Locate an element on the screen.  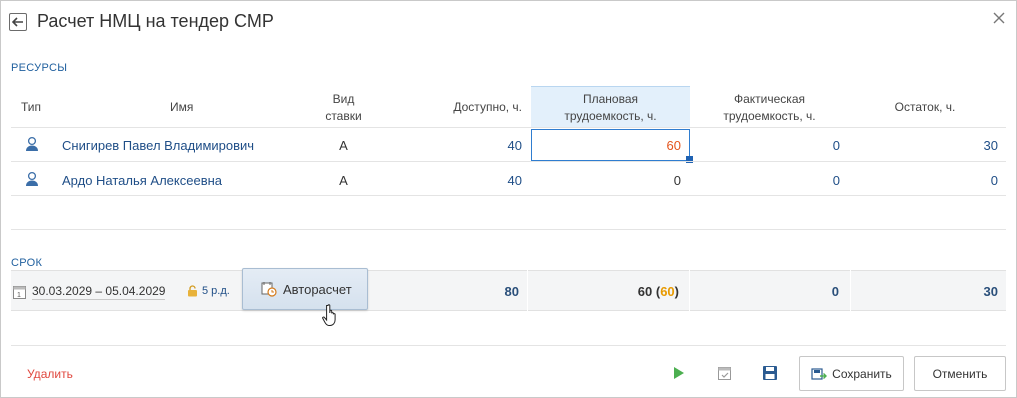
totals-separator is located at coordinates (527, 290).